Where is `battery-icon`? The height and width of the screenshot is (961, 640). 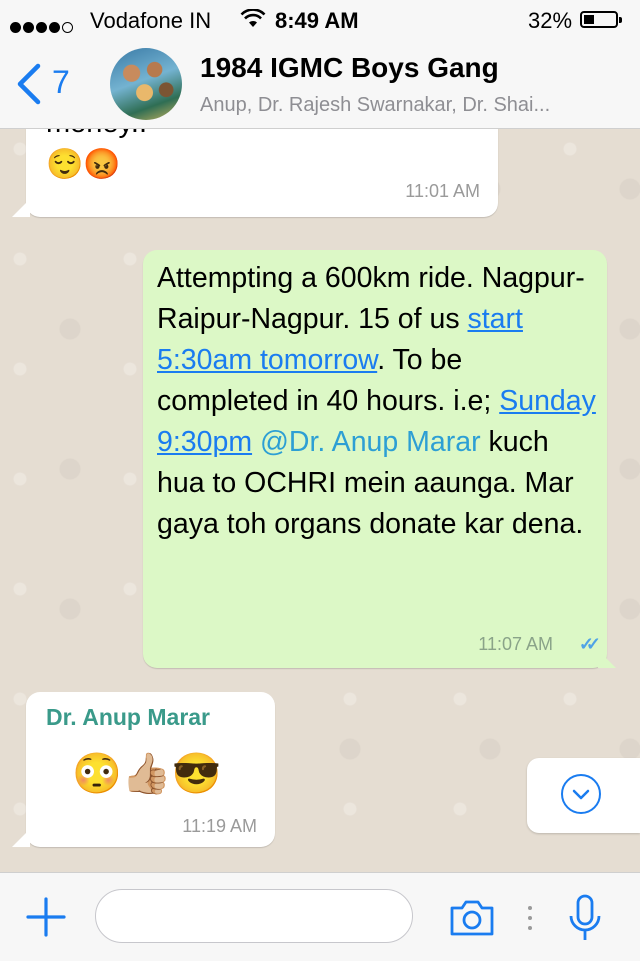
battery-icon is located at coordinates (601, 19).